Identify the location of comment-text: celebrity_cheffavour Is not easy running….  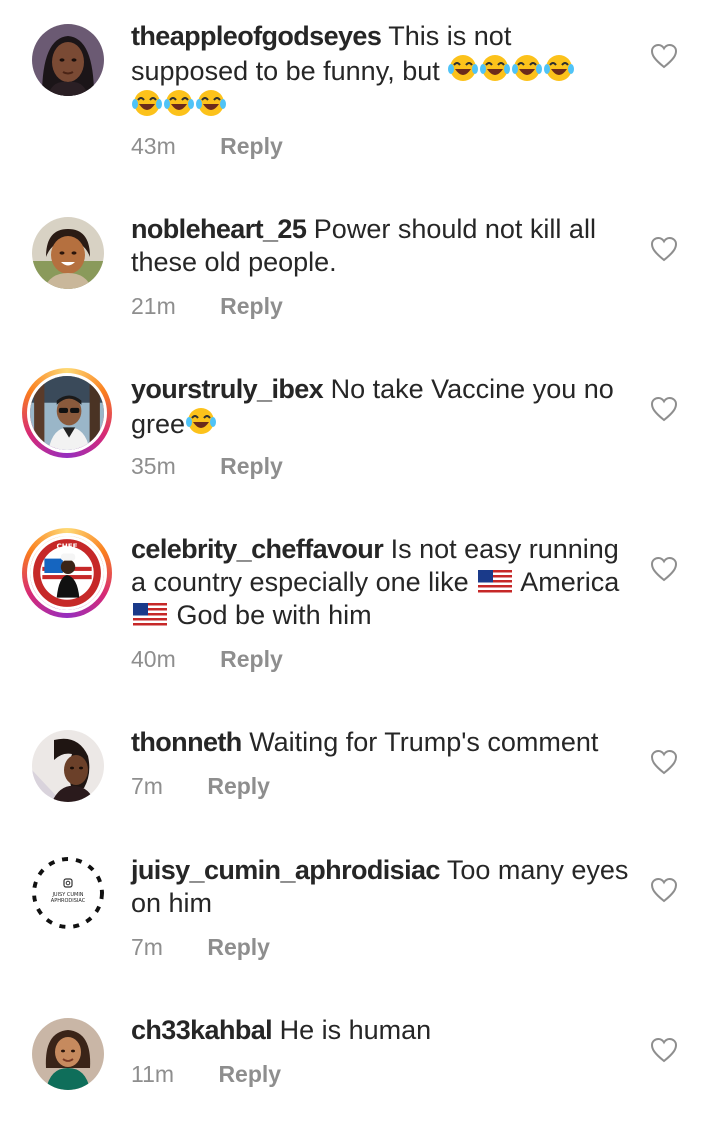
(381, 582).